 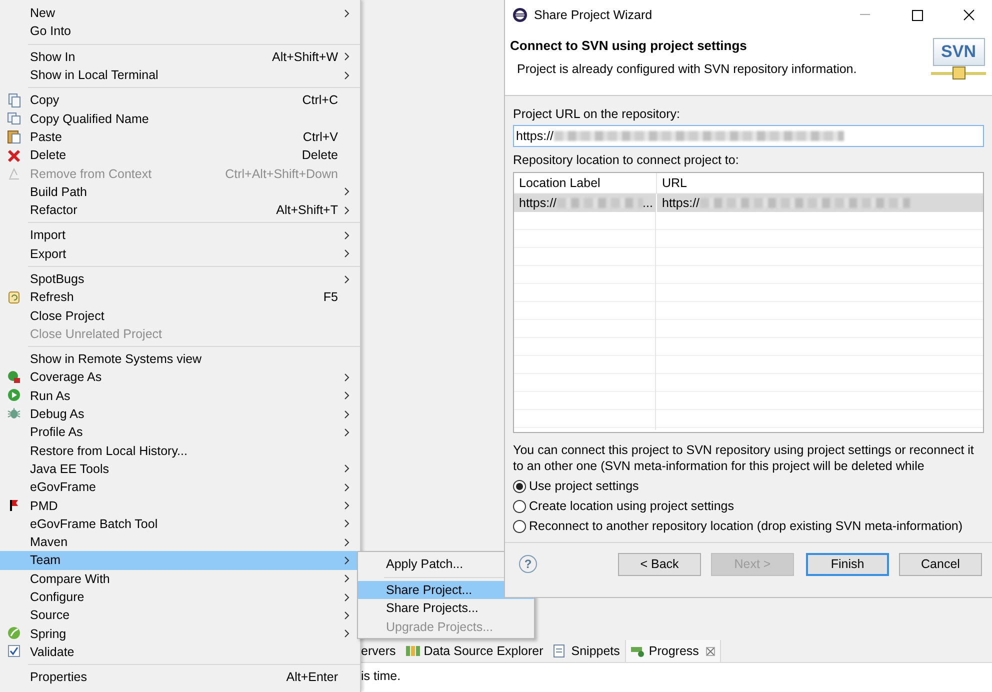 I want to click on menu-item: Profile As, so click(x=180, y=432).